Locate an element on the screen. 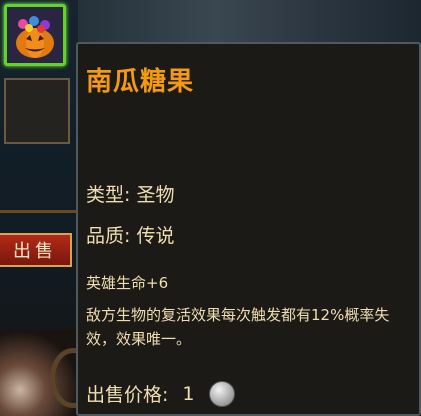  sell-price-value: 1 is located at coordinates (188, 393).